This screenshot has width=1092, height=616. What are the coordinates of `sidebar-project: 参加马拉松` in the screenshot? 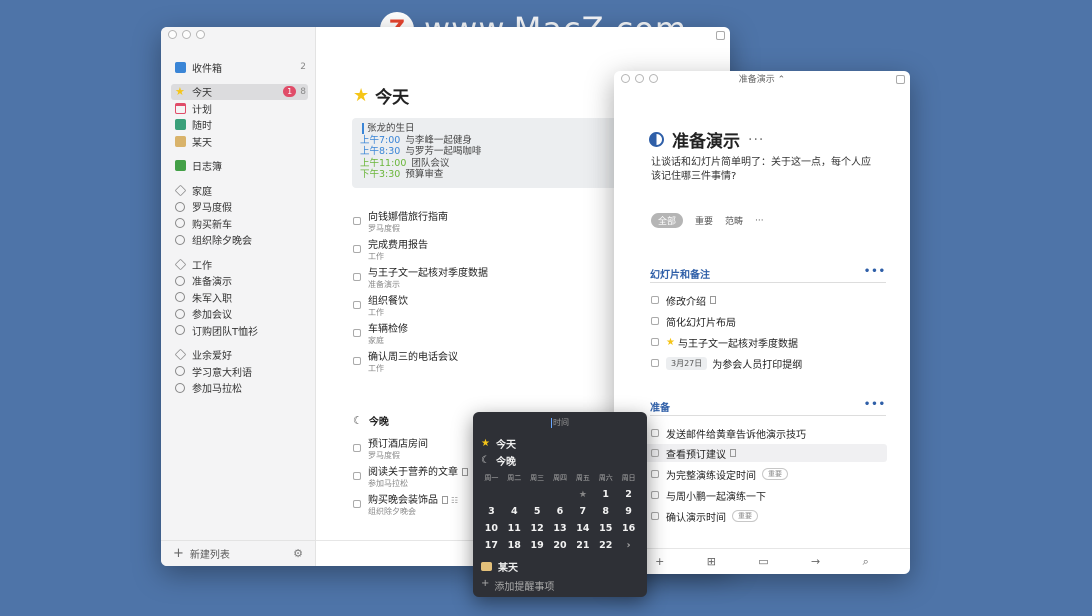 It's located at (239, 388).